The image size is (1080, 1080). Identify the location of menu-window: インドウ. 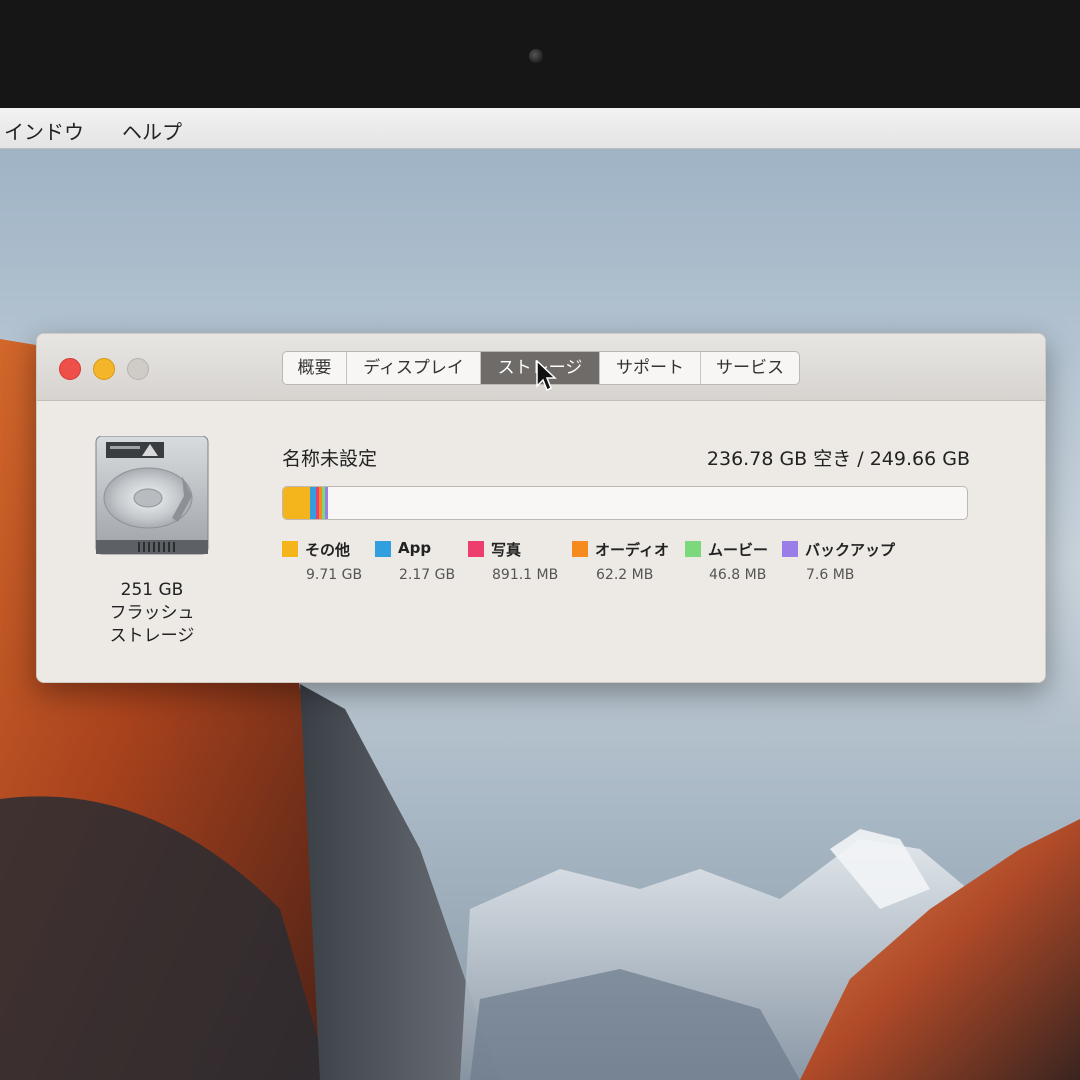
(44, 130).